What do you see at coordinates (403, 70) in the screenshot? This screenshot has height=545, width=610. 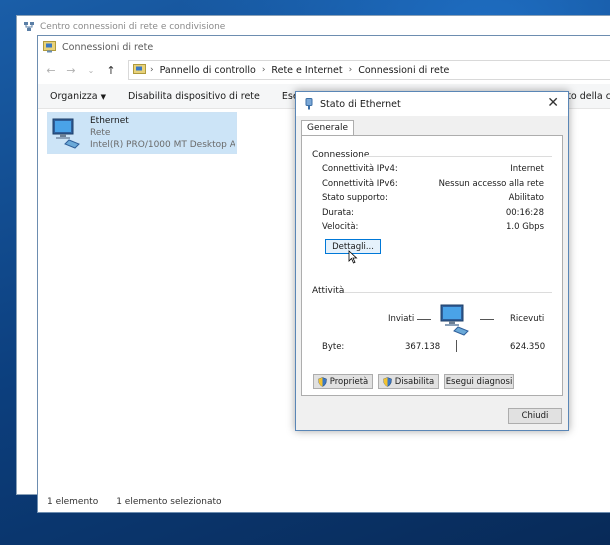 I see `breadcrumb-network-connections: Connessioni di rete` at bounding box center [403, 70].